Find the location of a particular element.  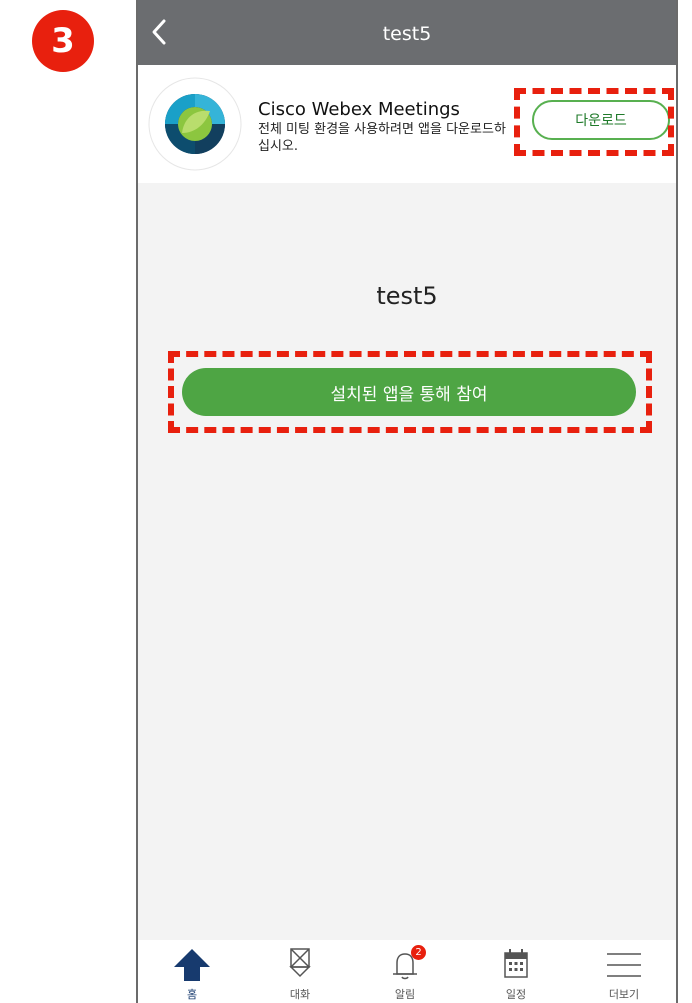

tab-label: 알림 is located at coordinates (405, 994).